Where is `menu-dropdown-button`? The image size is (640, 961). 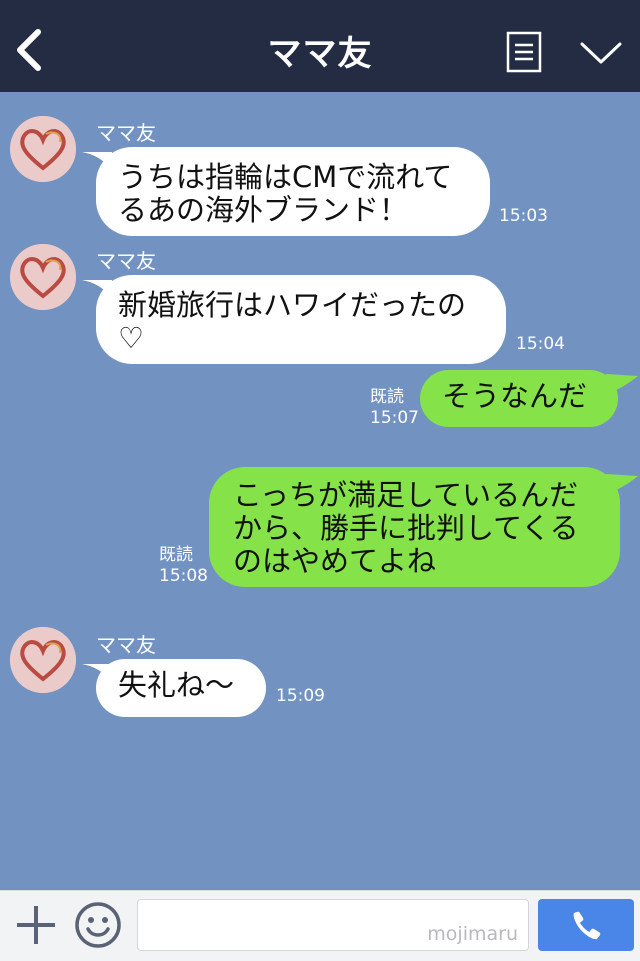 menu-dropdown-button is located at coordinates (601, 53).